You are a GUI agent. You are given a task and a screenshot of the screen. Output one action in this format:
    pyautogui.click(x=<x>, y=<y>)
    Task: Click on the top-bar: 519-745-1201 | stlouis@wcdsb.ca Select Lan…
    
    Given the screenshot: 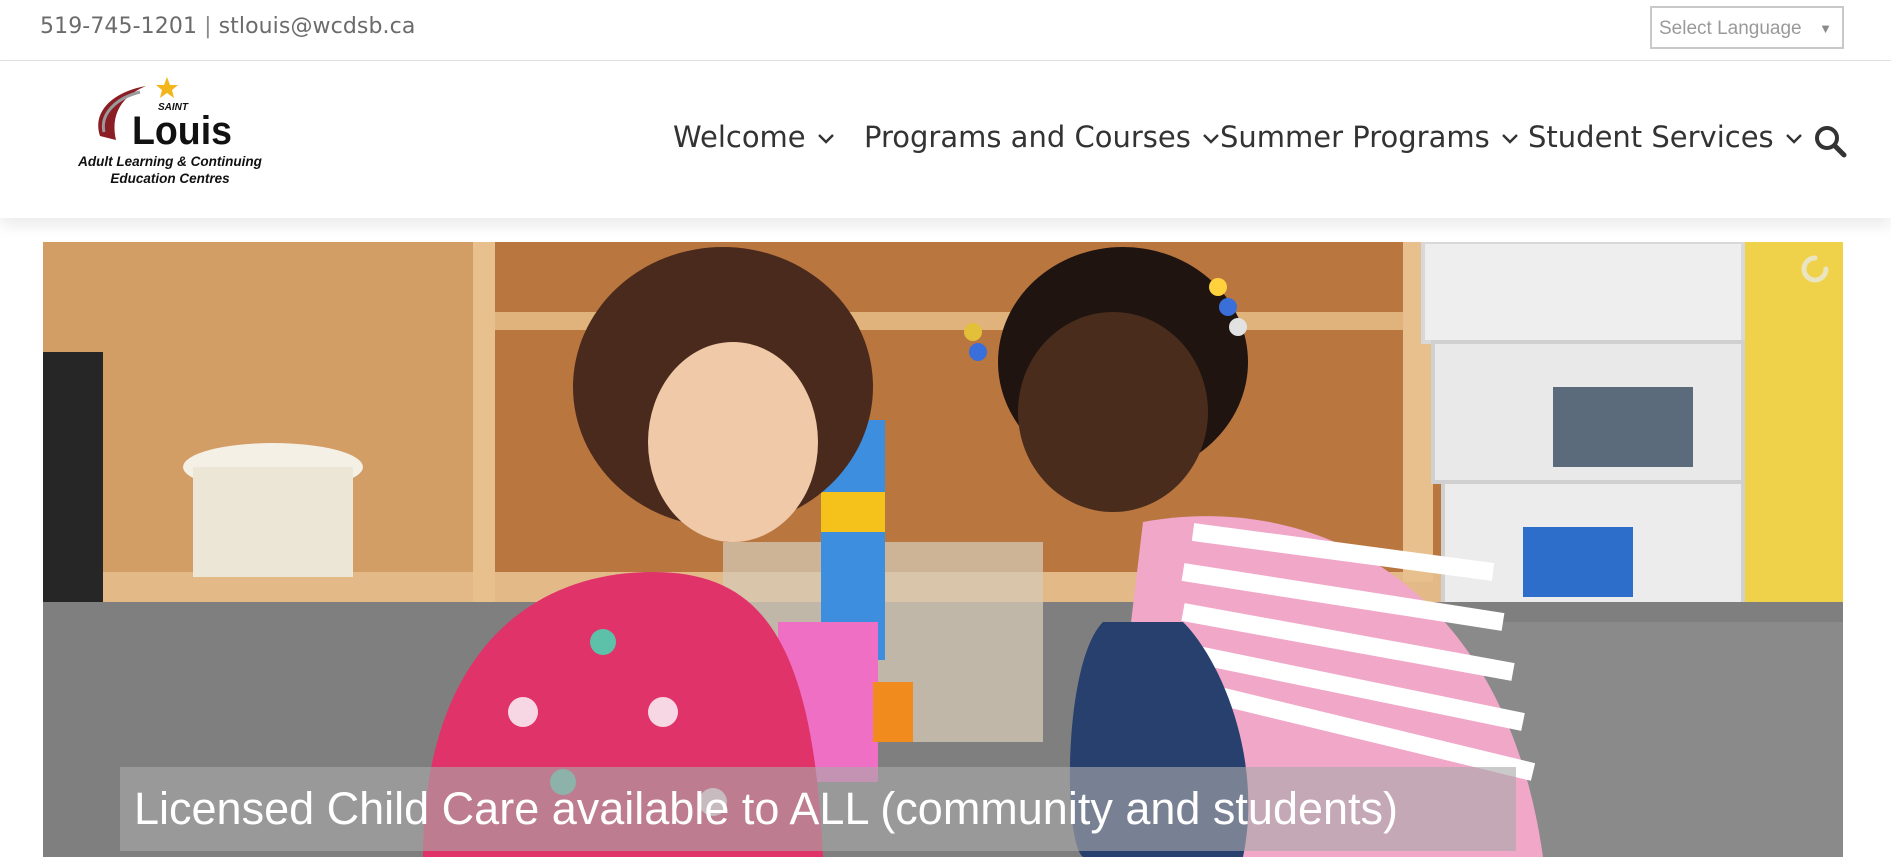 What is the action you would take?
    pyautogui.click(x=945, y=30)
    